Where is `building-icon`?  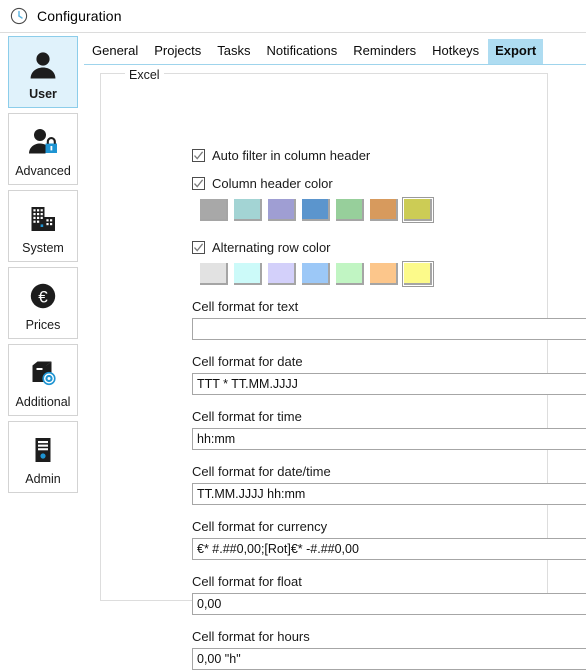
building-icon is located at coordinates (43, 219).